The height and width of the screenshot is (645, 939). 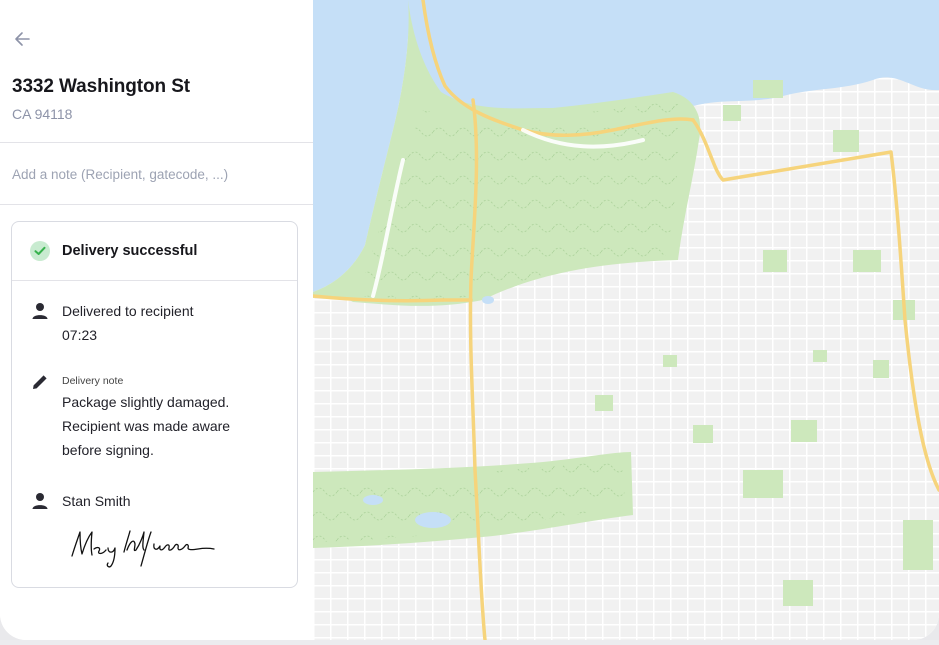 I want to click on address-subtitle: CA 94118, so click(x=42, y=114).